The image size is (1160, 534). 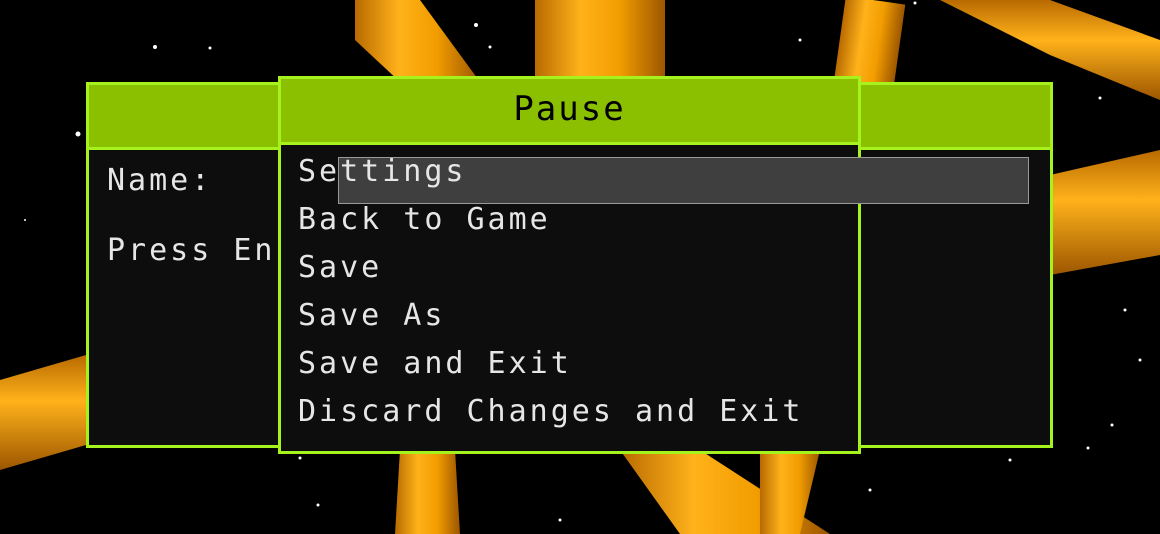 I want to click on menu-item-save: Save, so click(x=340, y=268).